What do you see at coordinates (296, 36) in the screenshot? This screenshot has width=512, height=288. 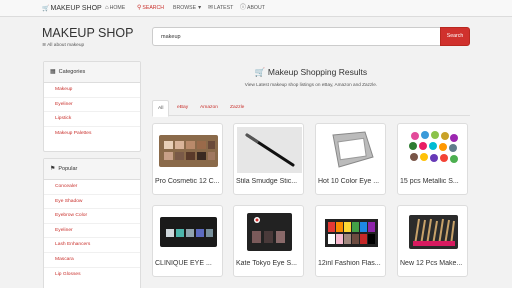 I see `search-input` at bounding box center [296, 36].